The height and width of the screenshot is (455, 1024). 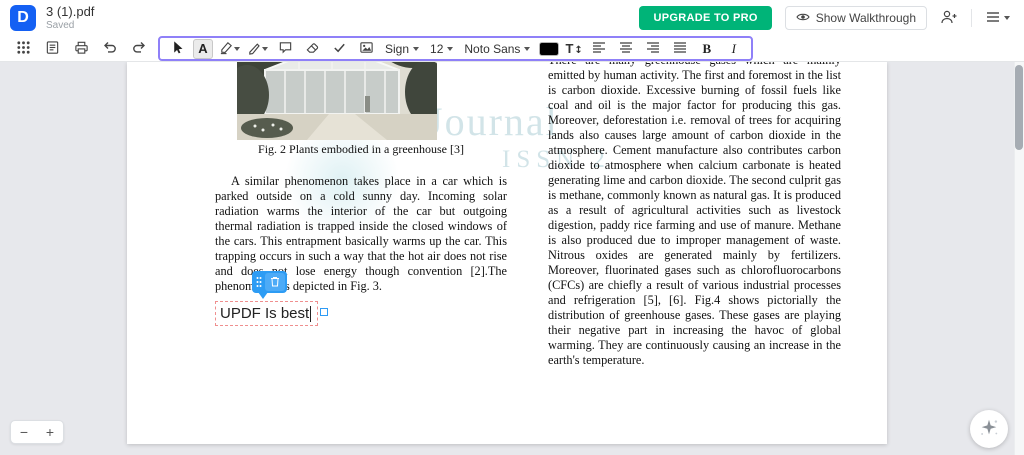 I want to click on redo-button, so click(x=139, y=49).